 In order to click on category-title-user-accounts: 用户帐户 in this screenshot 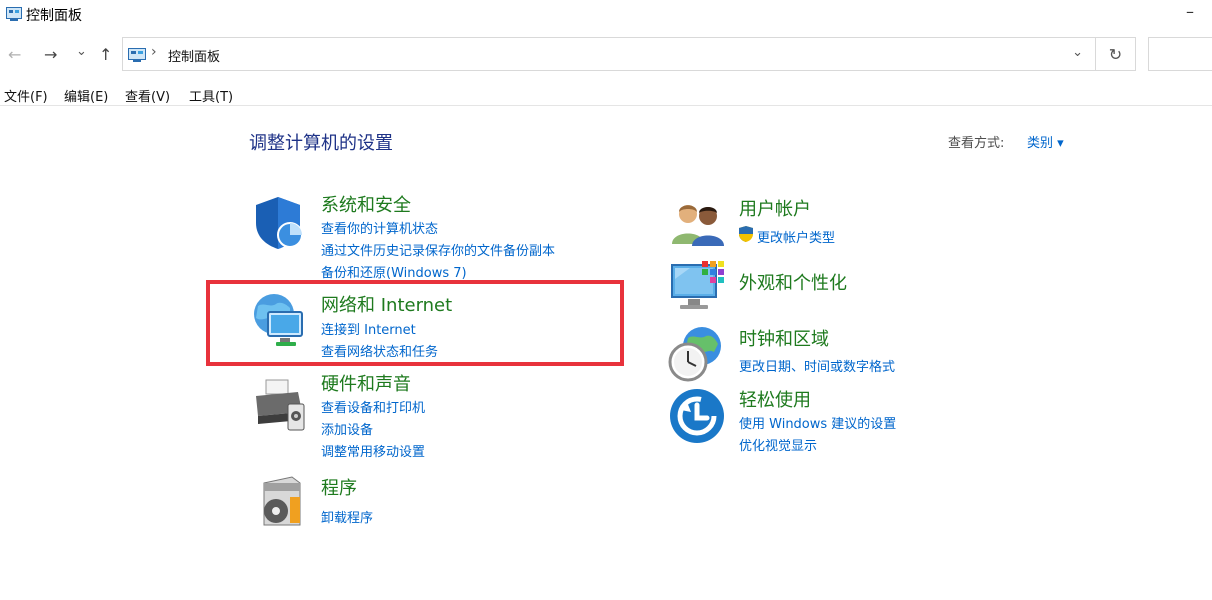, I will do `click(775, 208)`.